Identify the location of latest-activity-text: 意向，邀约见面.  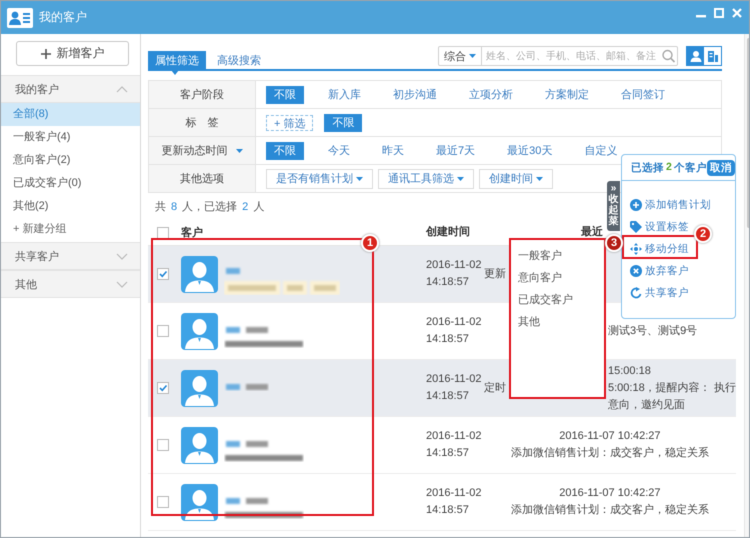
(647, 405).